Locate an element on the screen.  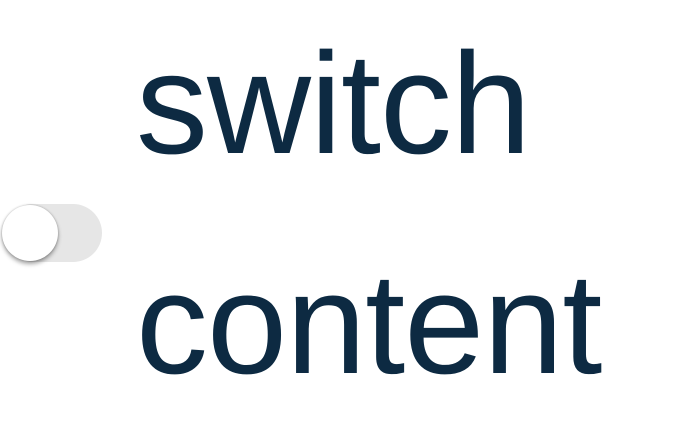
toggle-switch is located at coordinates (51, 233).